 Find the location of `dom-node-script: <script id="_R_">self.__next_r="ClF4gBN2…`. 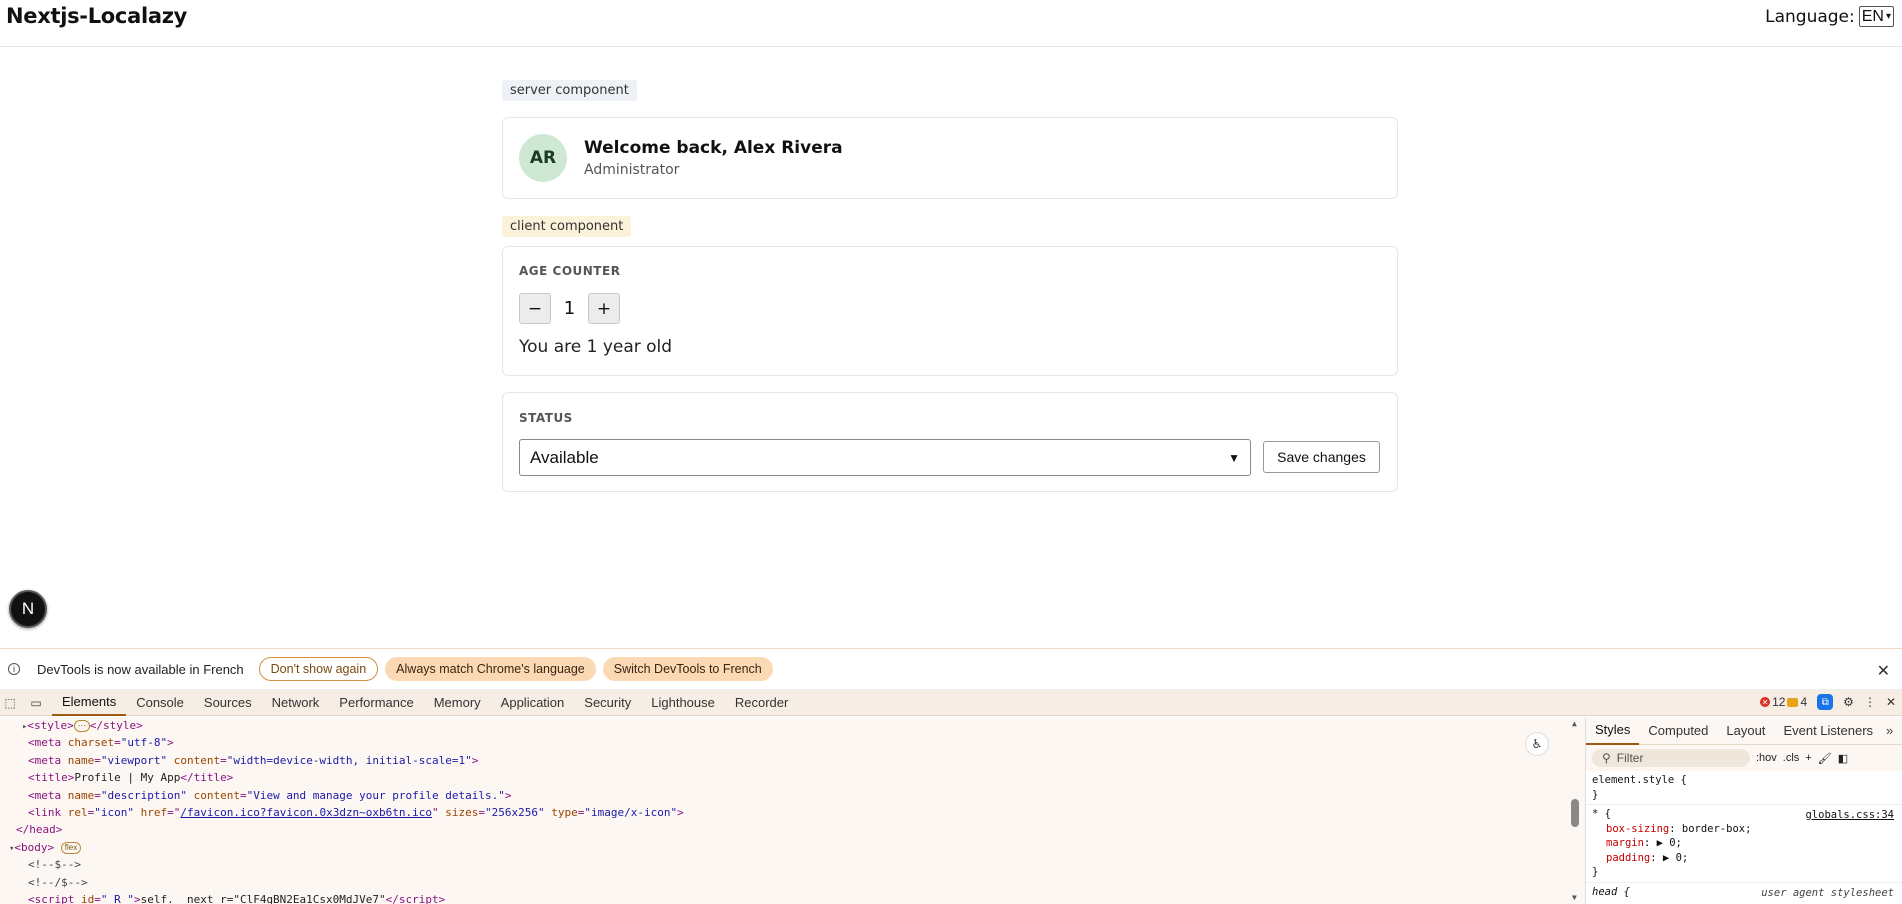

dom-node-script: <script id="_R_">self.__next_r="ClF4gBN2… is located at coordinates (792, 897).